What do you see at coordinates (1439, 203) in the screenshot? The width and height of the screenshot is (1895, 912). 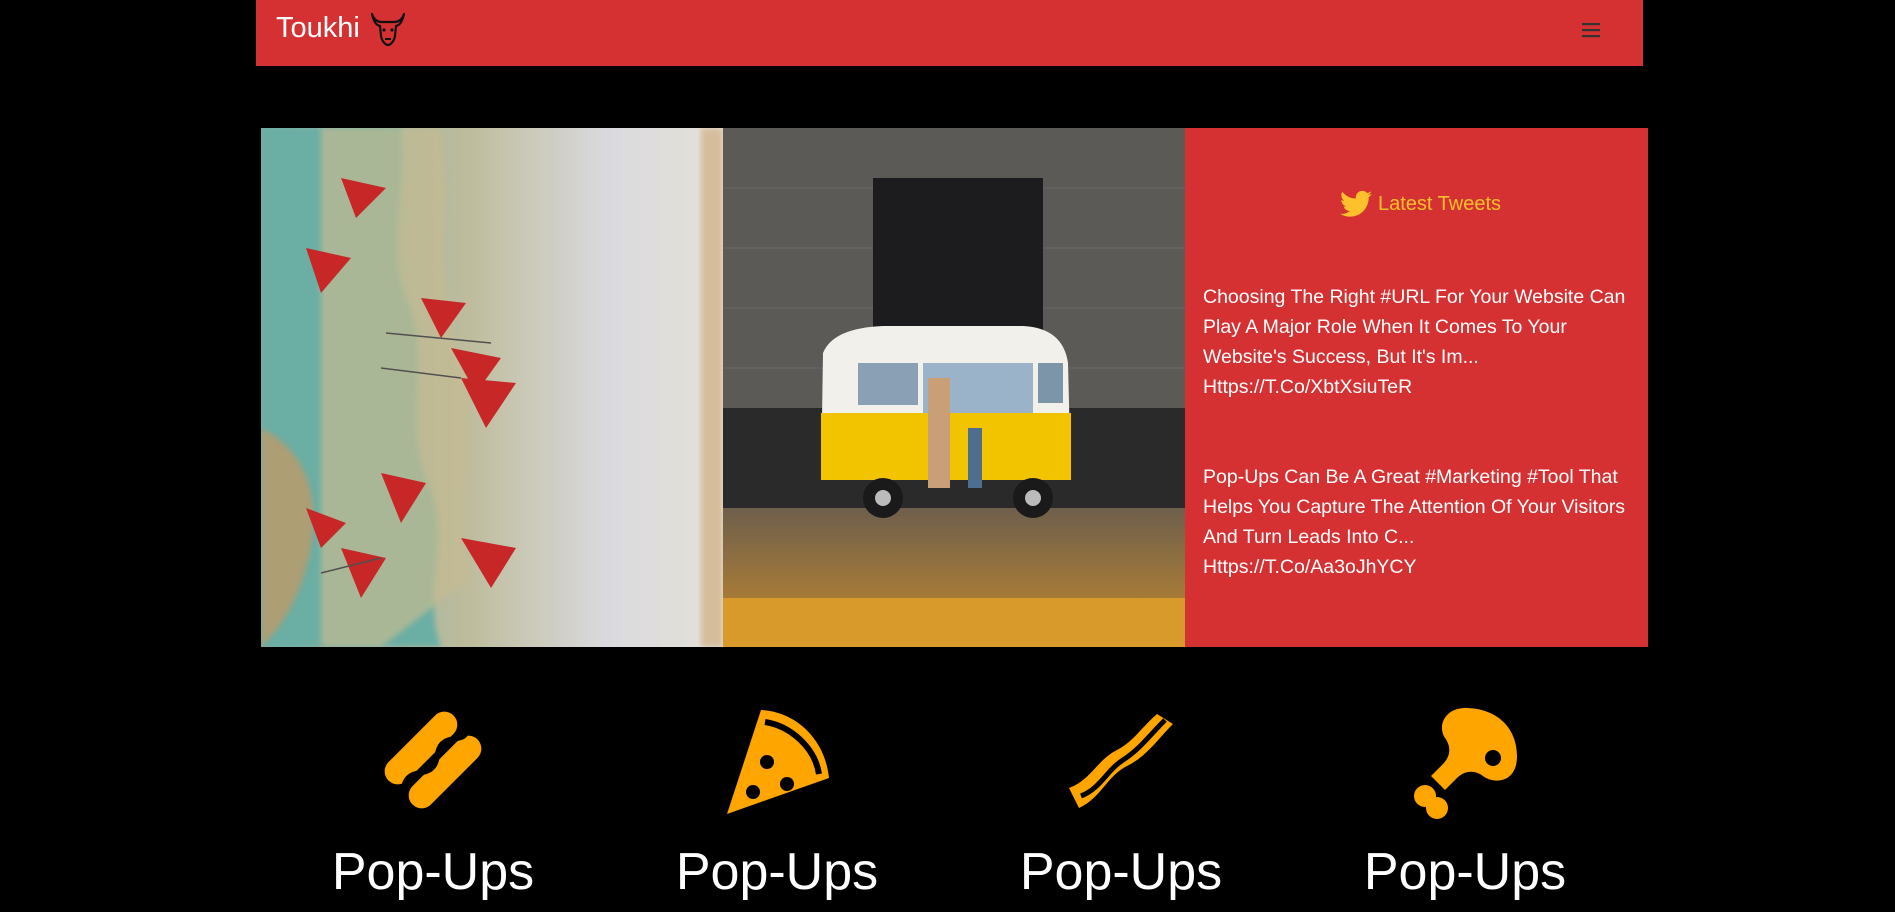 I see `tweets-heading-label: Latest Tweets` at bounding box center [1439, 203].